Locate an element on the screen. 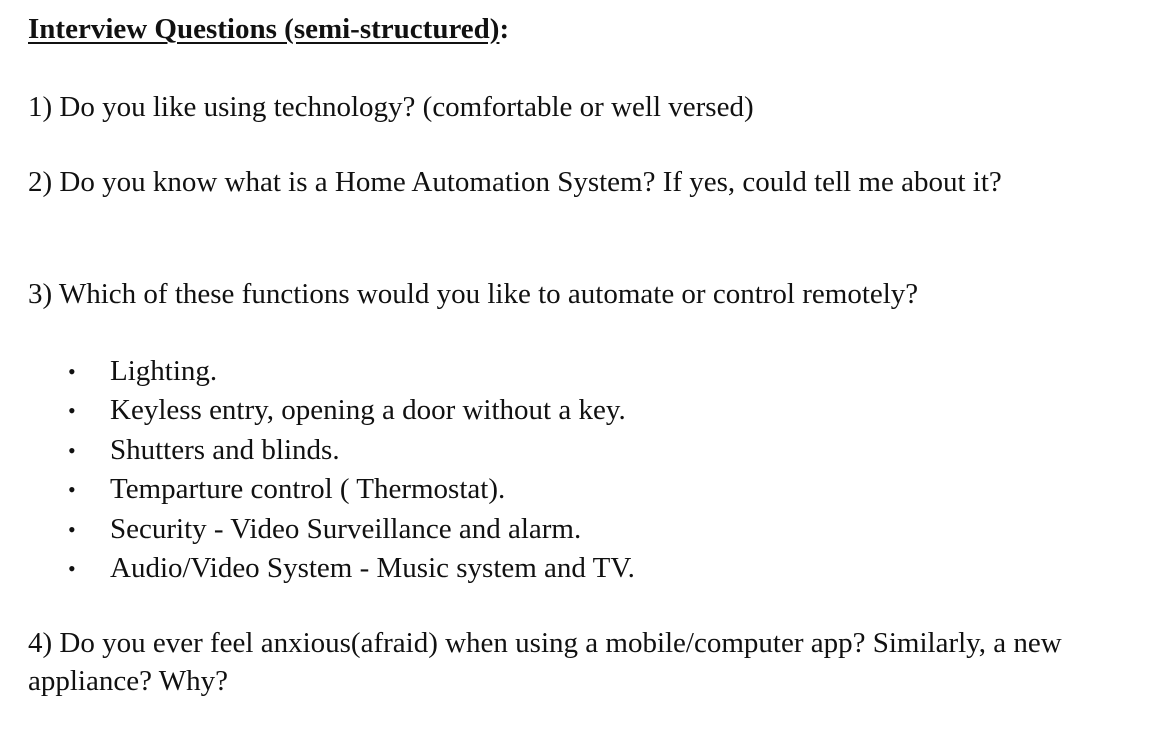 This screenshot has width=1150, height=732. list-item: • Temparture control ( Thermostat). is located at coordinates (331, 489).